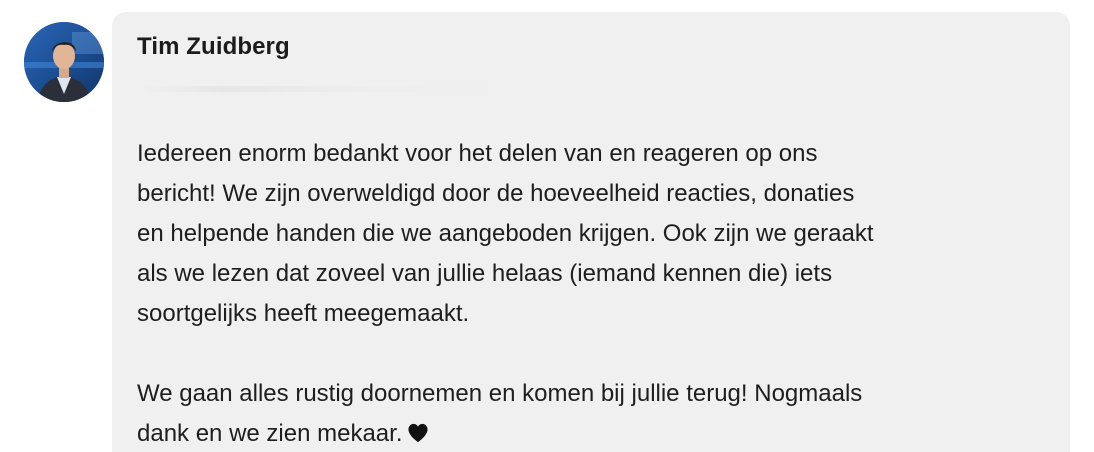 This screenshot has height=452, width=1094. What do you see at coordinates (418, 429) in the screenshot?
I see `heart-icon` at bounding box center [418, 429].